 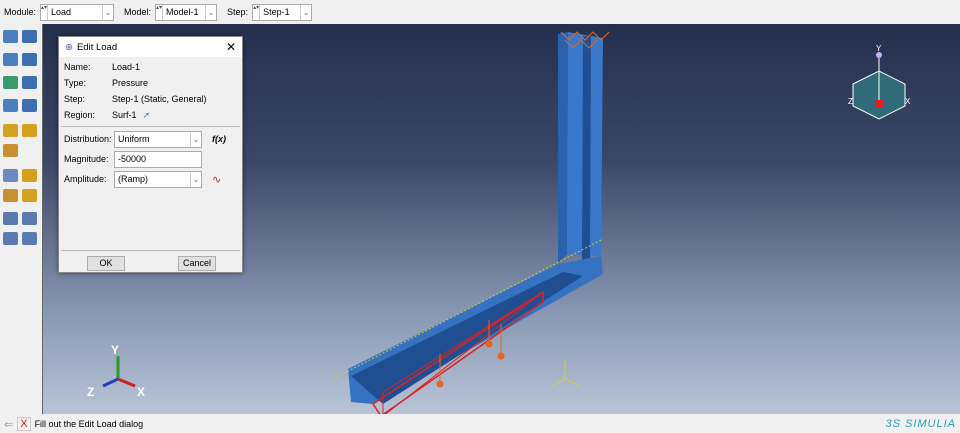 What do you see at coordinates (29, 175) in the screenshot?
I see `amplitude-icon` at bounding box center [29, 175].